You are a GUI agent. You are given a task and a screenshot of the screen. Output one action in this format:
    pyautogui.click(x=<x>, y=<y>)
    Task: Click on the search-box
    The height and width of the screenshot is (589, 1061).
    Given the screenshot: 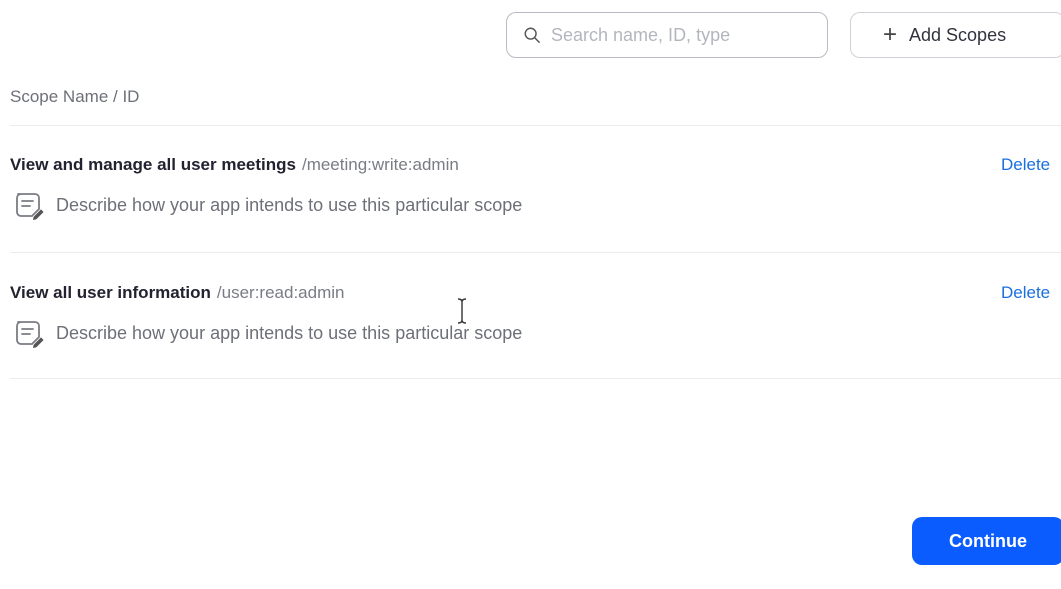 What is the action you would take?
    pyautogui.click(x=667, y=35)
    